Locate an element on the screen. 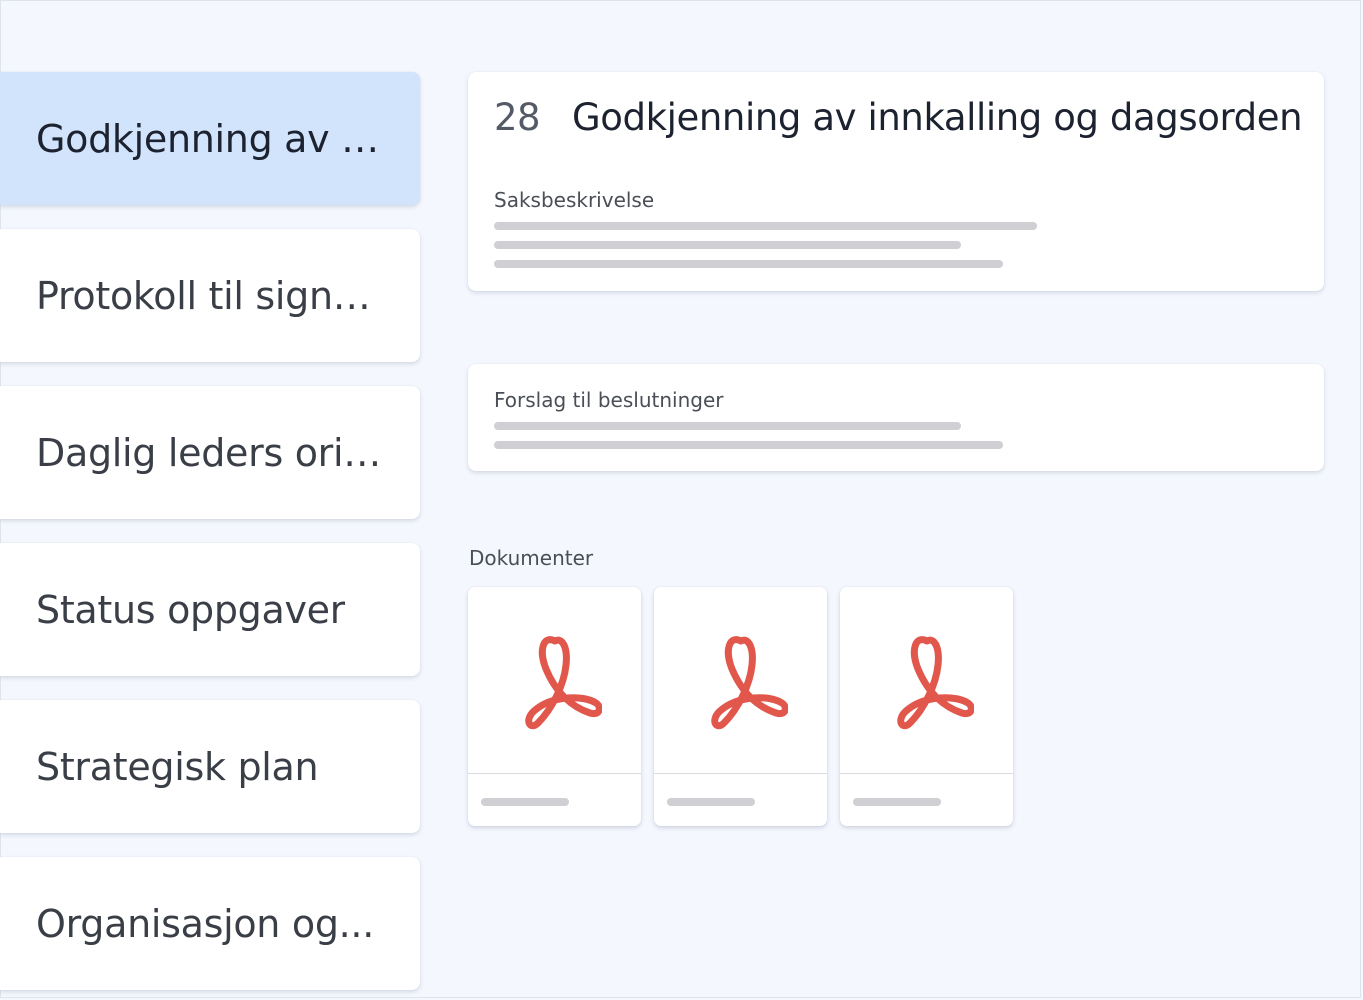  case-title: Godkjenning av innkalling og dagsorden is located at coordinates (937, 117).